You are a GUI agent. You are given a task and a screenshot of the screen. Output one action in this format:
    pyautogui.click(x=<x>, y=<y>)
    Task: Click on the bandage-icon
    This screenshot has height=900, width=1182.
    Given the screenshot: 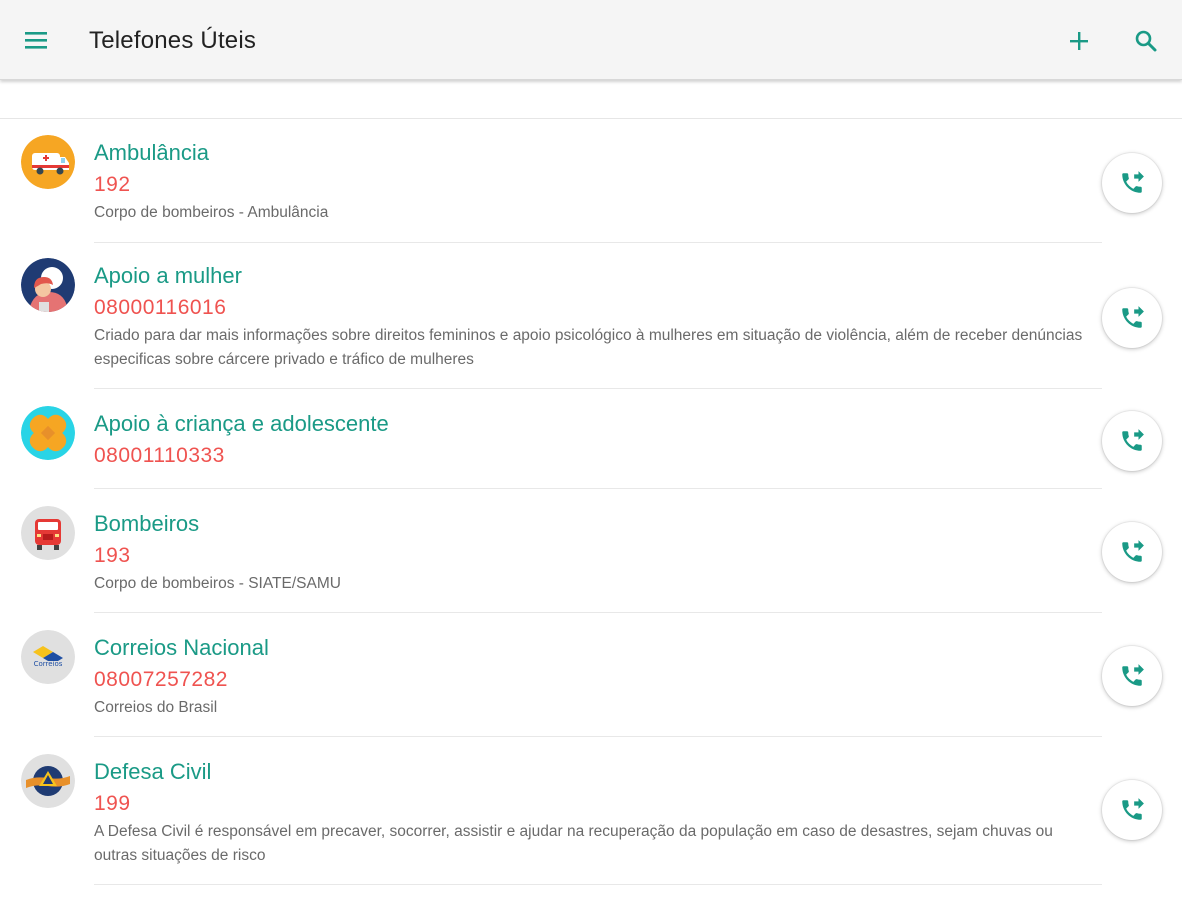 What is the action you would take?
    pyautogui.click(x=48, y=433)
    